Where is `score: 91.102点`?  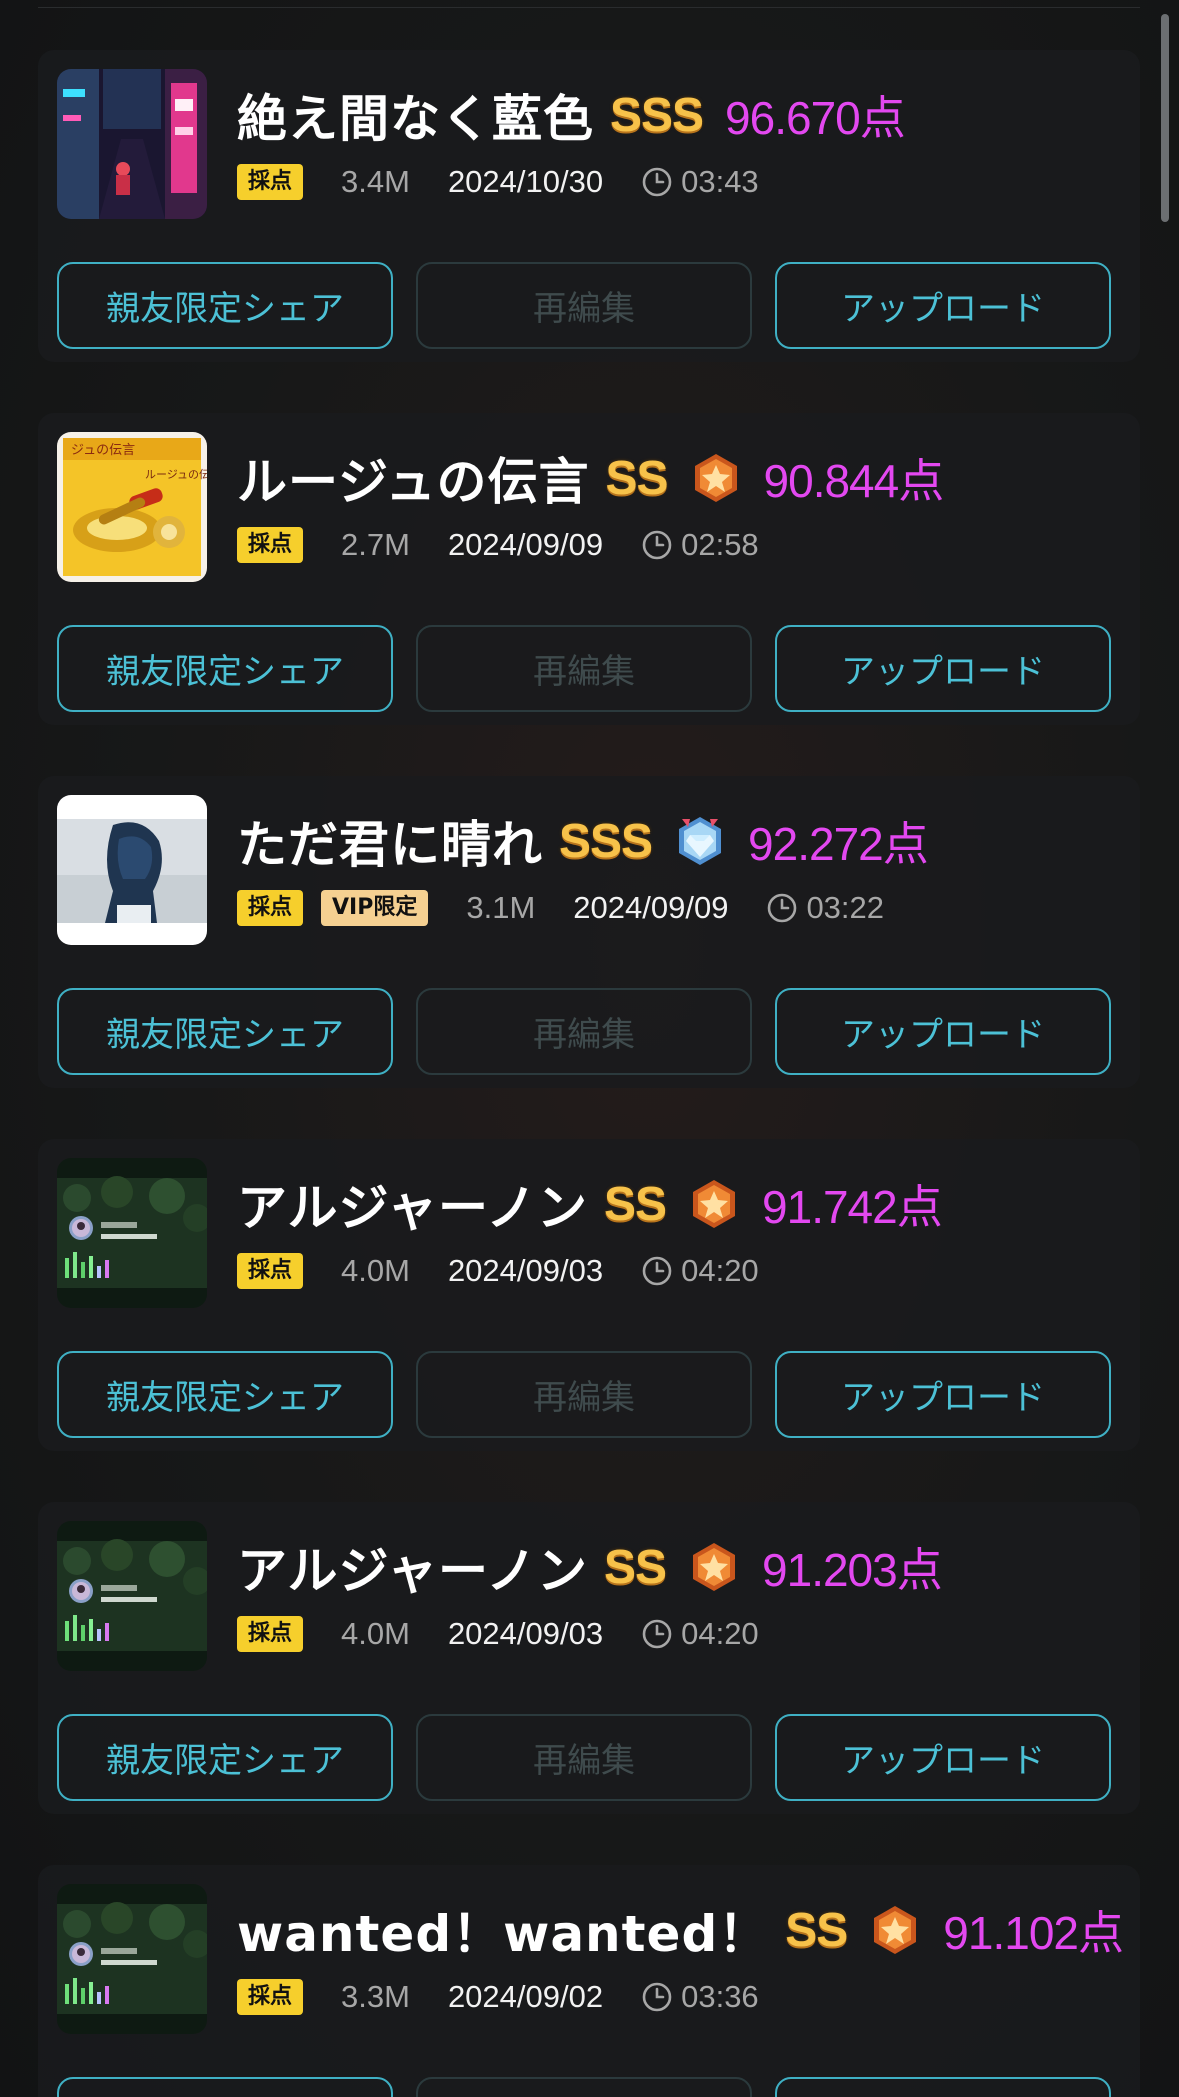
score: 91.102点 is located at coordinates (1033, 1930).